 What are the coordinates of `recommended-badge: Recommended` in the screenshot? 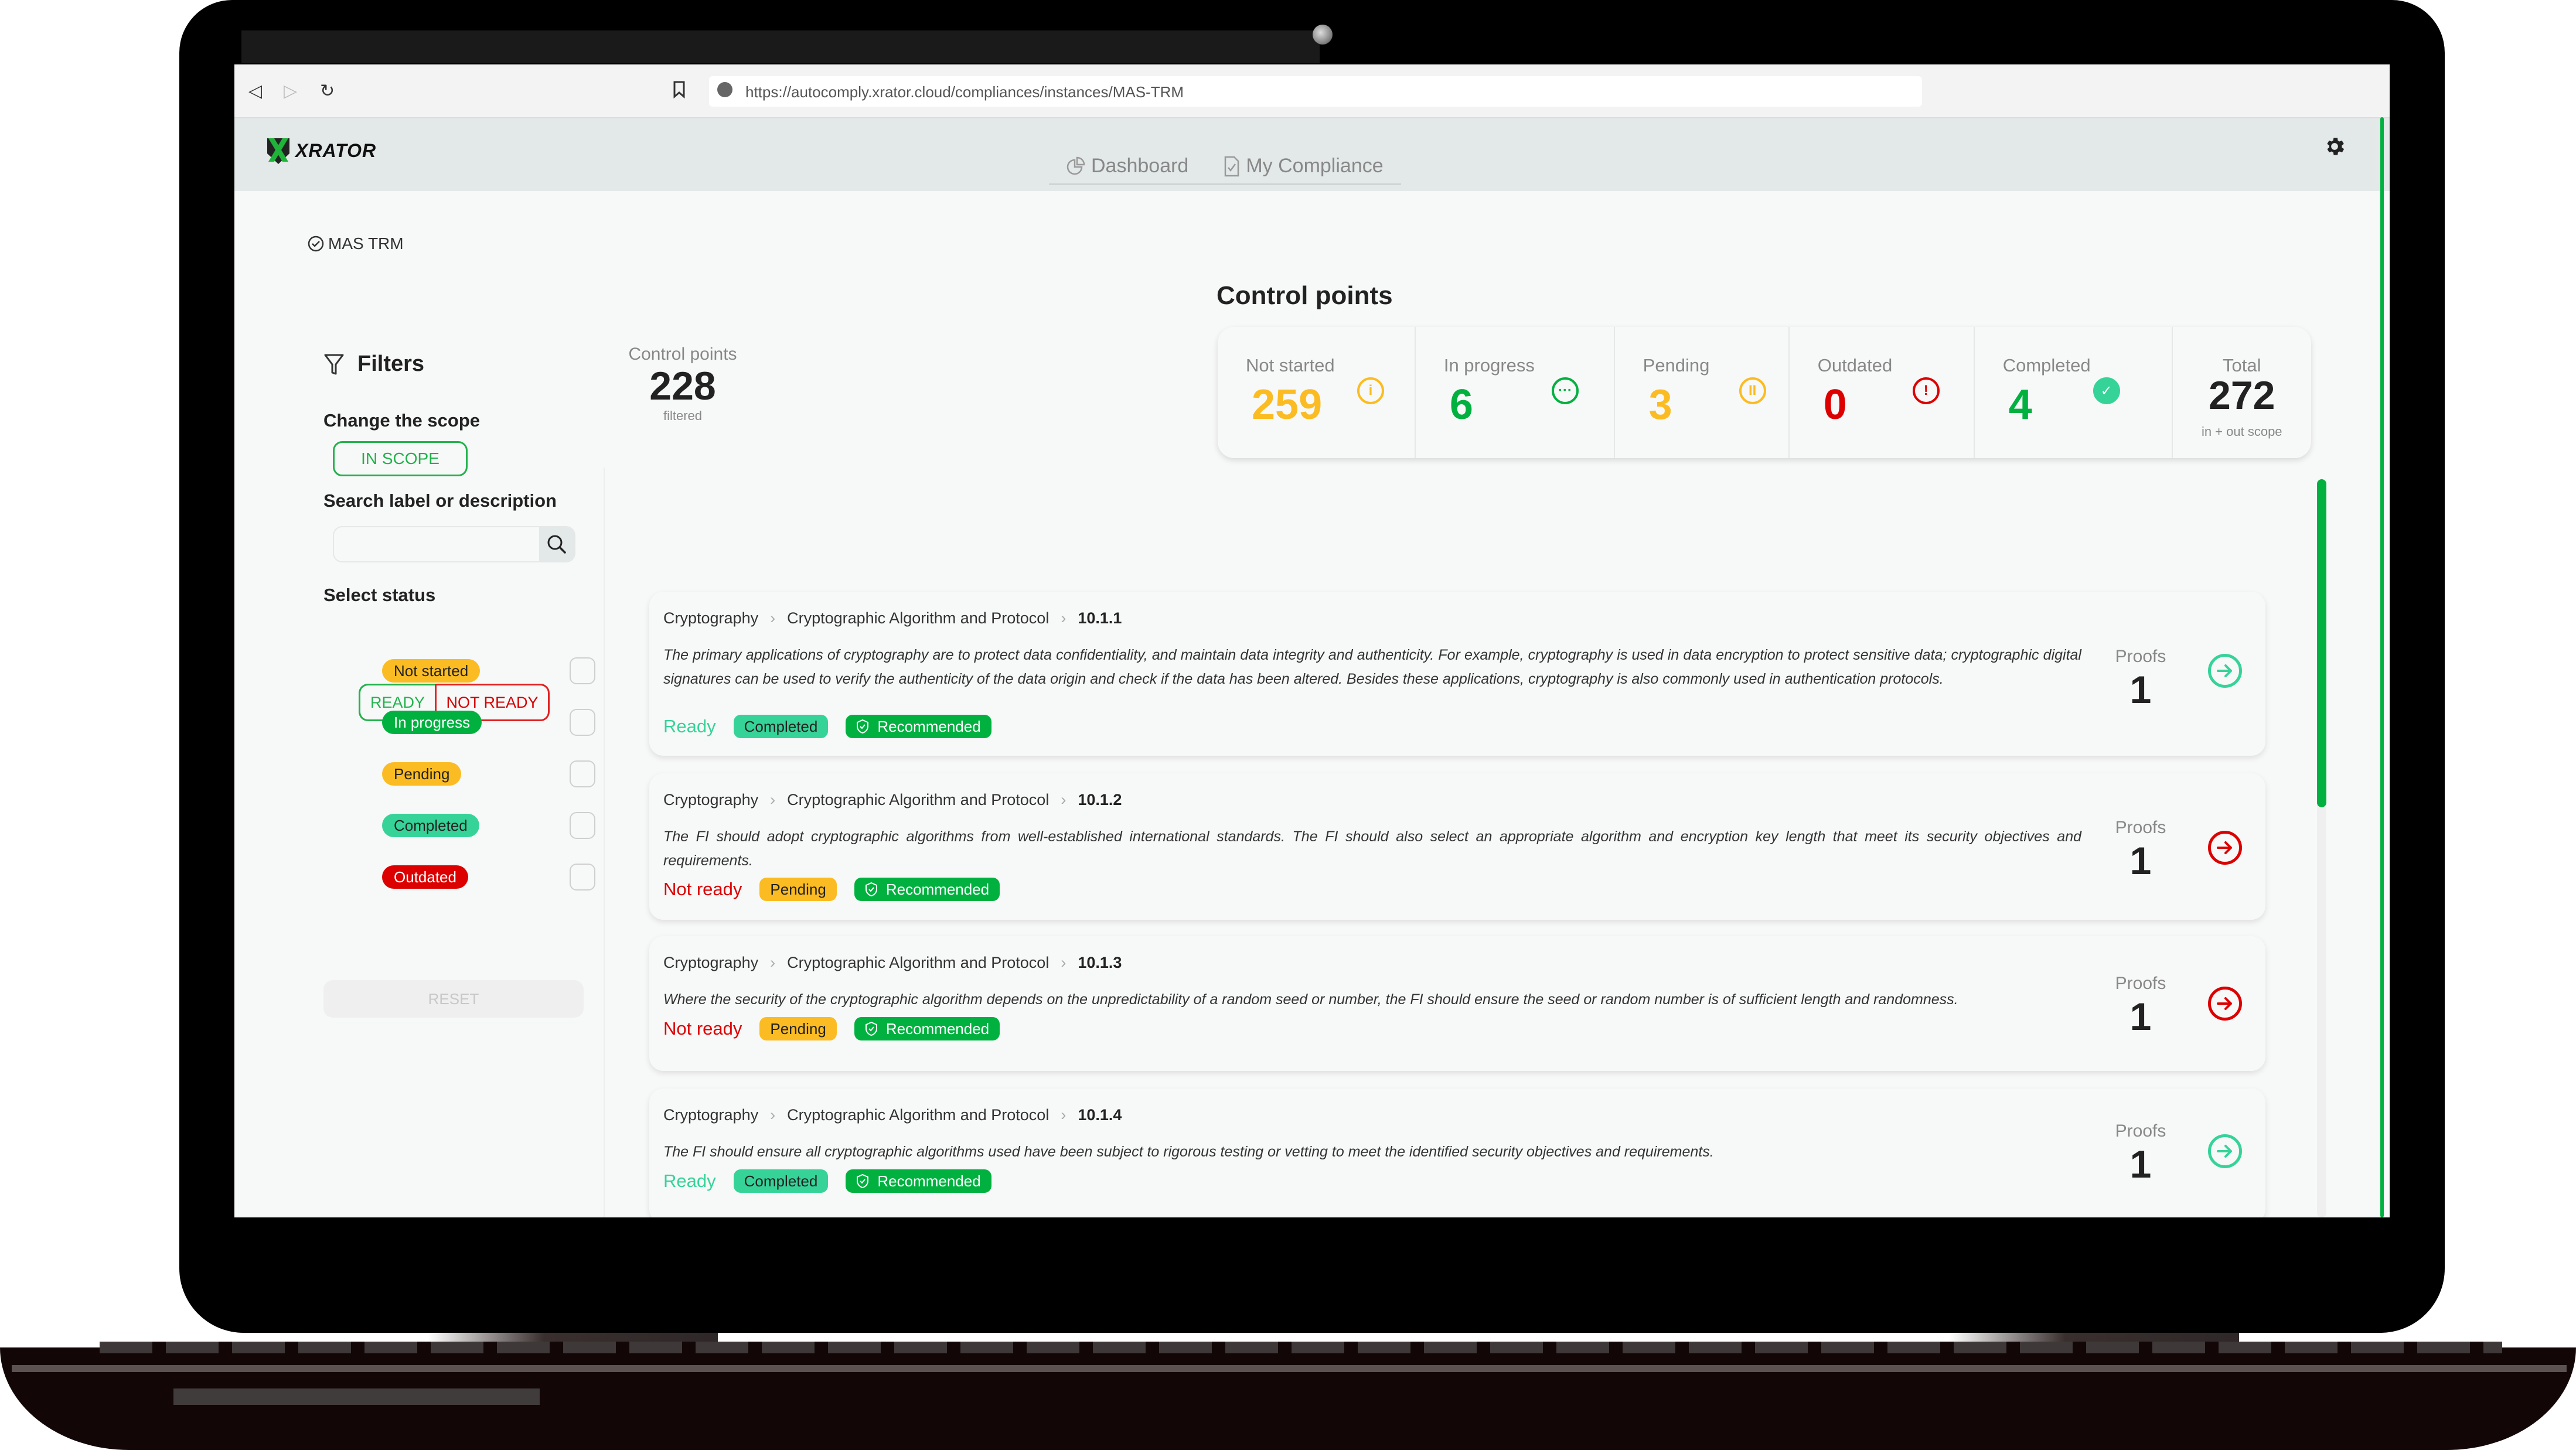 It's located at (918, 1181).